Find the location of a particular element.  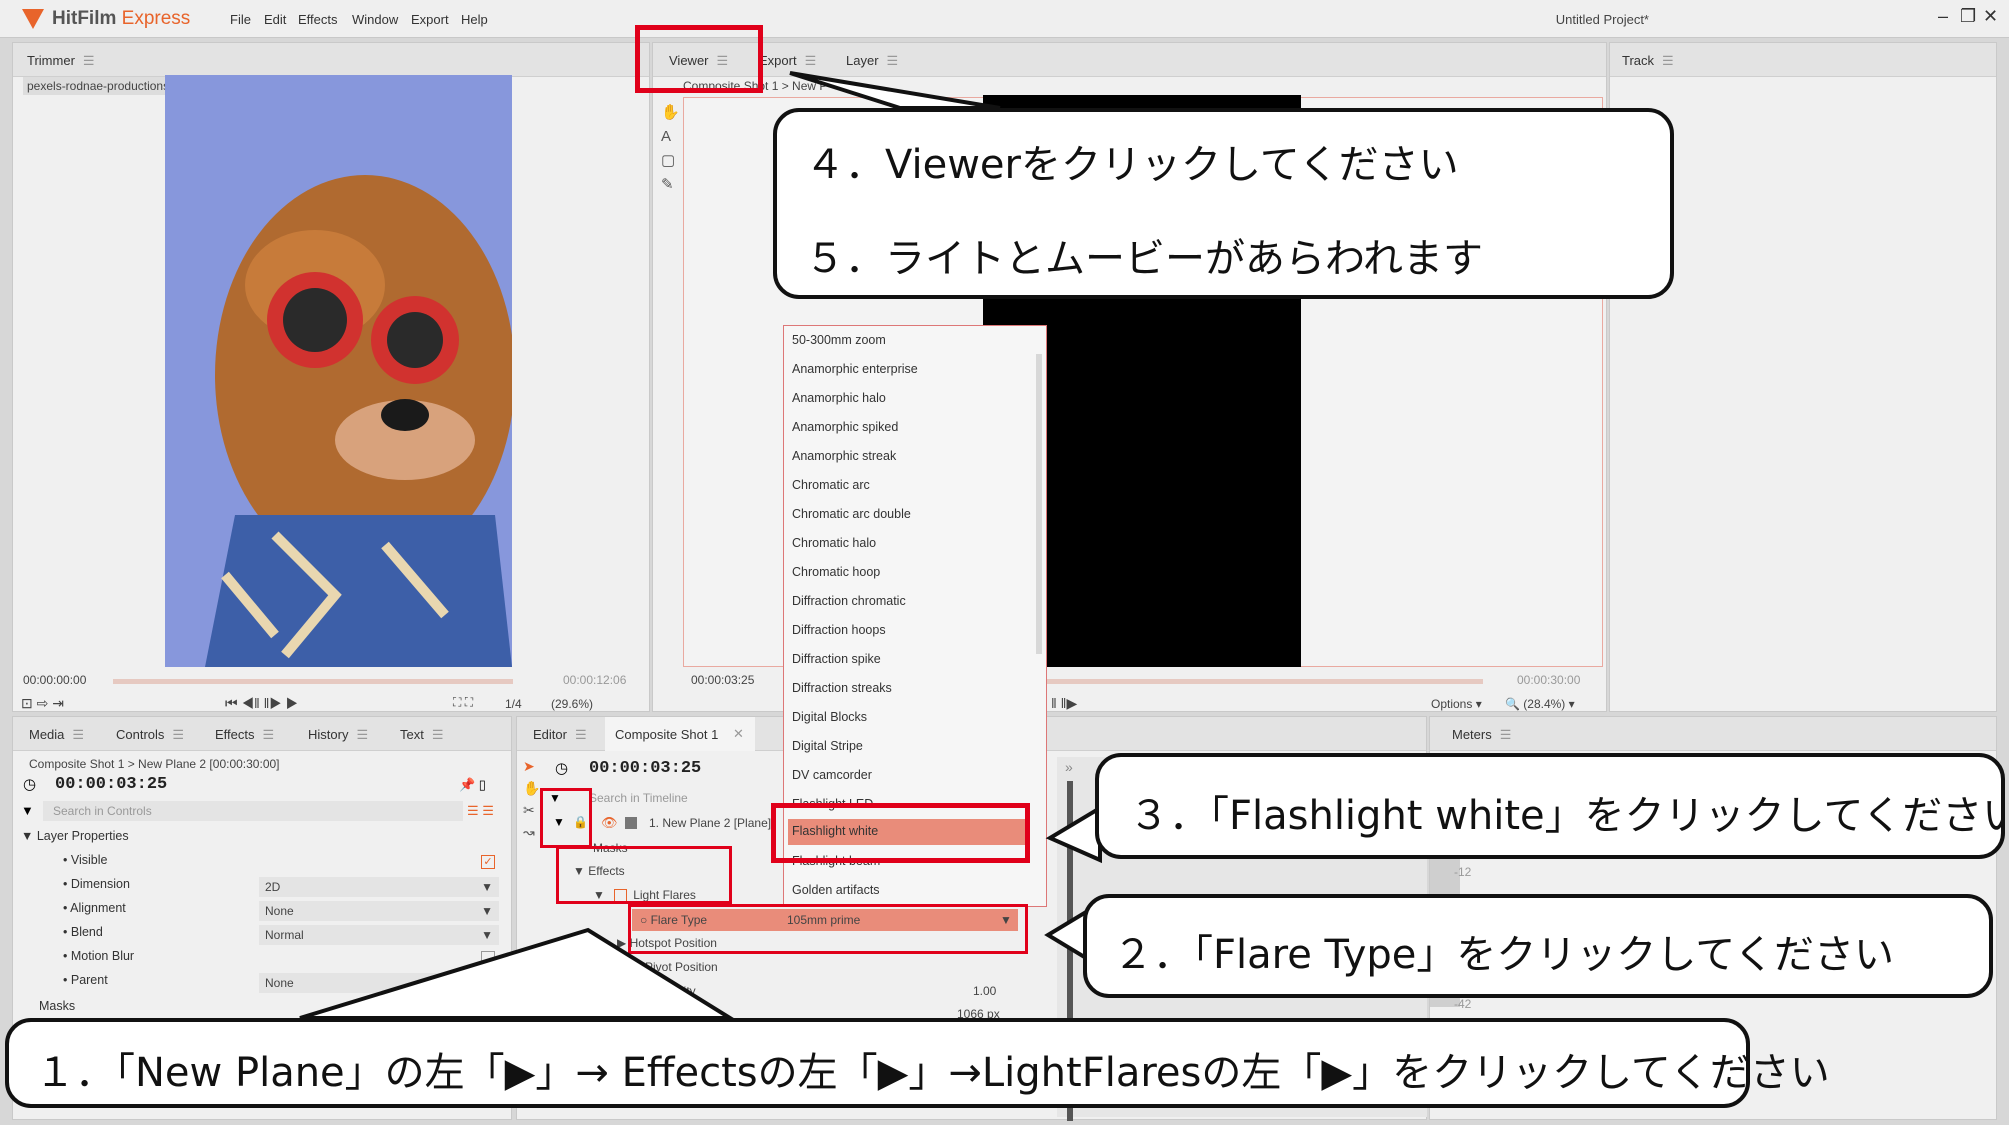

callout-step4-text: ４．Viewerをクリックしてください is located at coordinates (1132, 165).